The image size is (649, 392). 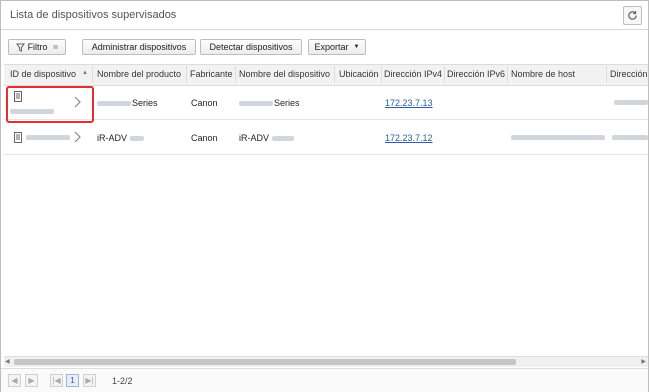 I want to click on col-hostname: Nombre de host, so click(x=543, y=74).